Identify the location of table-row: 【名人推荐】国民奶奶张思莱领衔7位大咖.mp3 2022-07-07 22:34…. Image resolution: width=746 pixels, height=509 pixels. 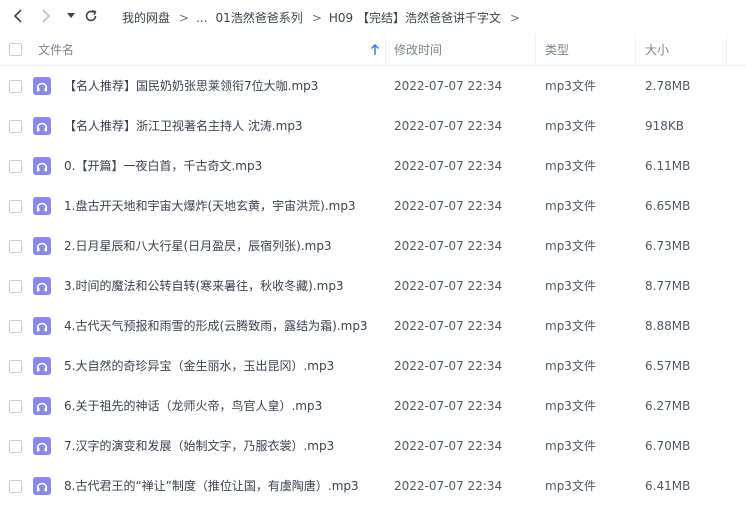
(373, 86).